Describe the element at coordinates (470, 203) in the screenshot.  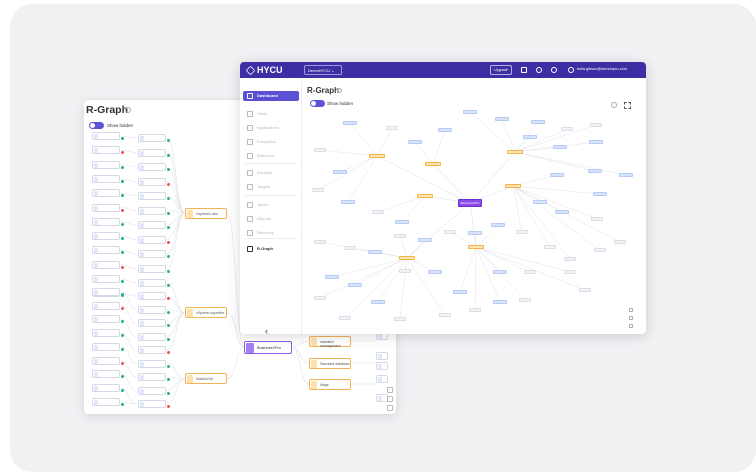
I see `graph-central-node: BusinessVPro` at that location.